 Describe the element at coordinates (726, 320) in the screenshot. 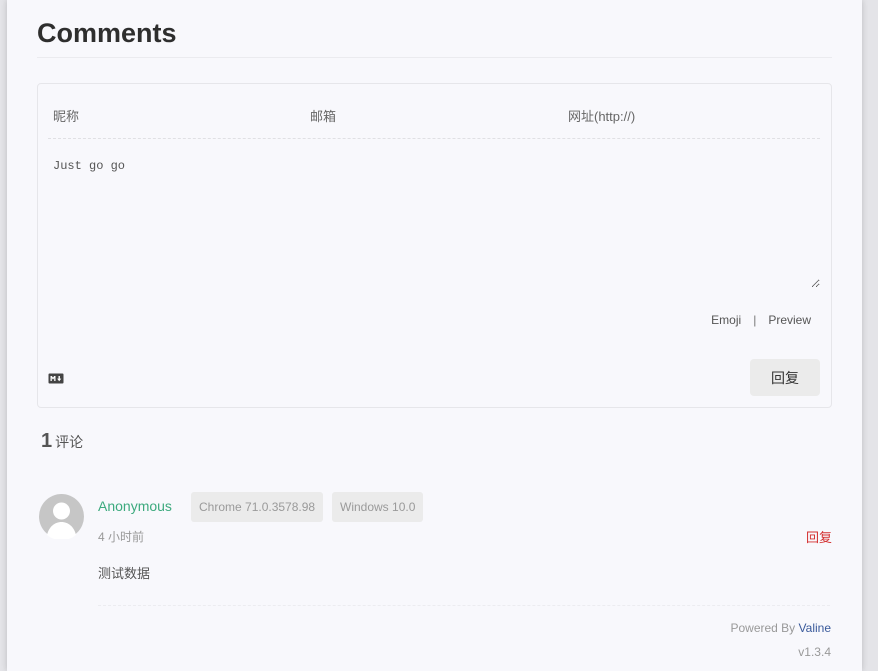

I see `emoji-button: Emoji` at that location.